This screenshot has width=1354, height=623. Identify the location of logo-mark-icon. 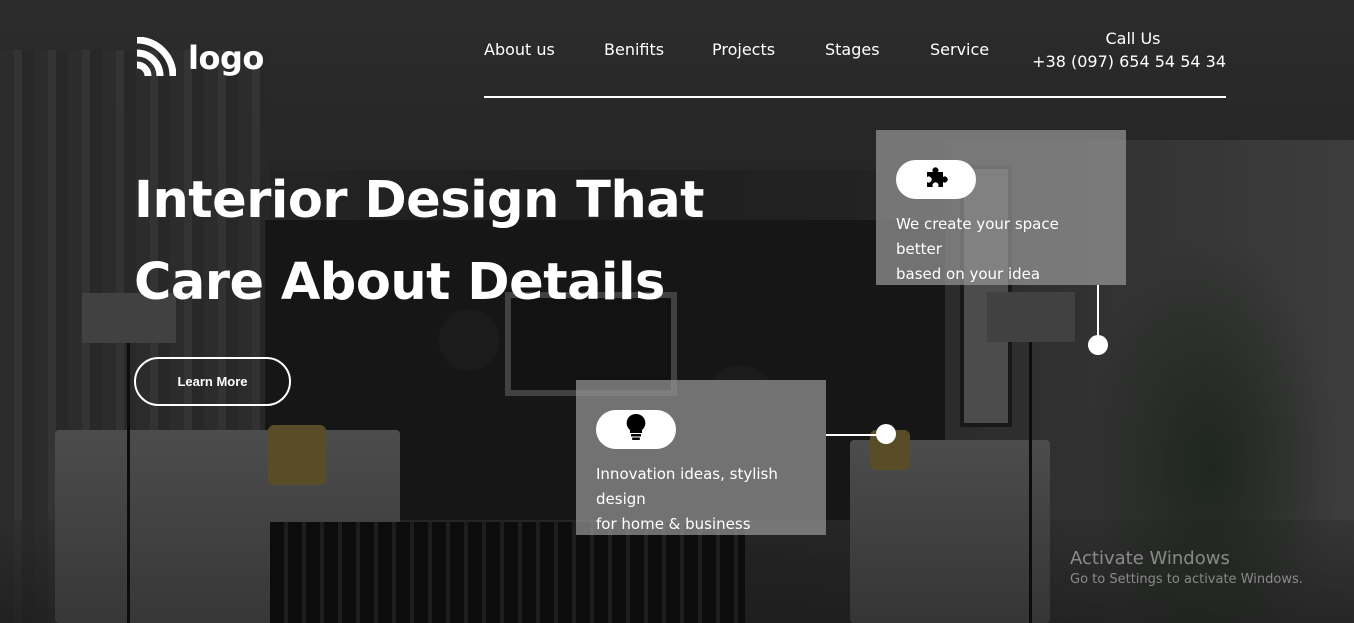
(155, 57).